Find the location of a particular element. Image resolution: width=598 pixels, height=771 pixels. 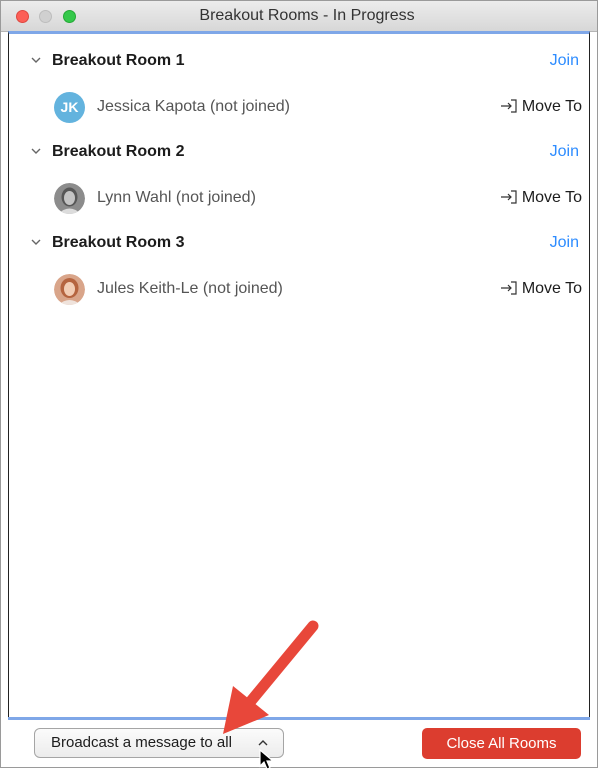

title-bar: Breakout Rooms - In Progress is located at coordinates (299, 16).